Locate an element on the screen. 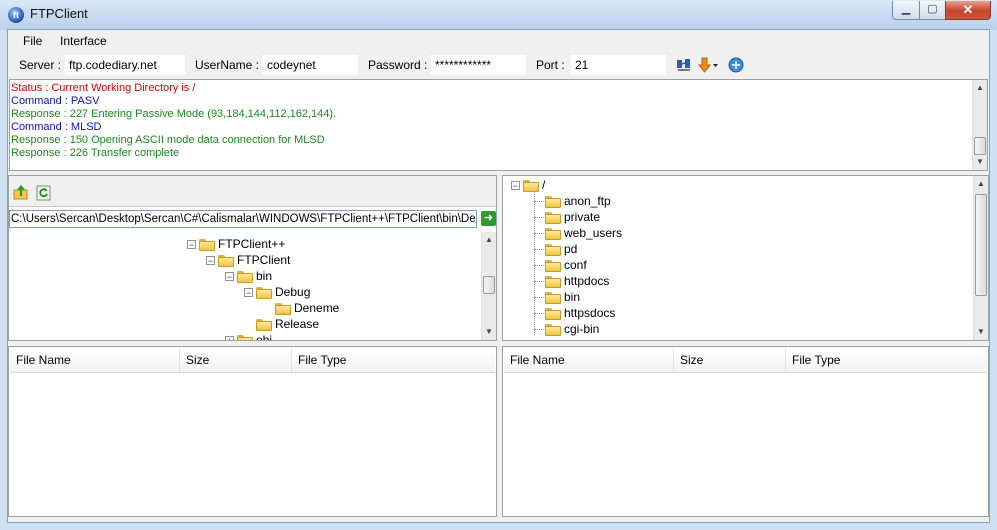 The image size is (997, 530). window-title: FTPClient is located at coordinates (59, 13).